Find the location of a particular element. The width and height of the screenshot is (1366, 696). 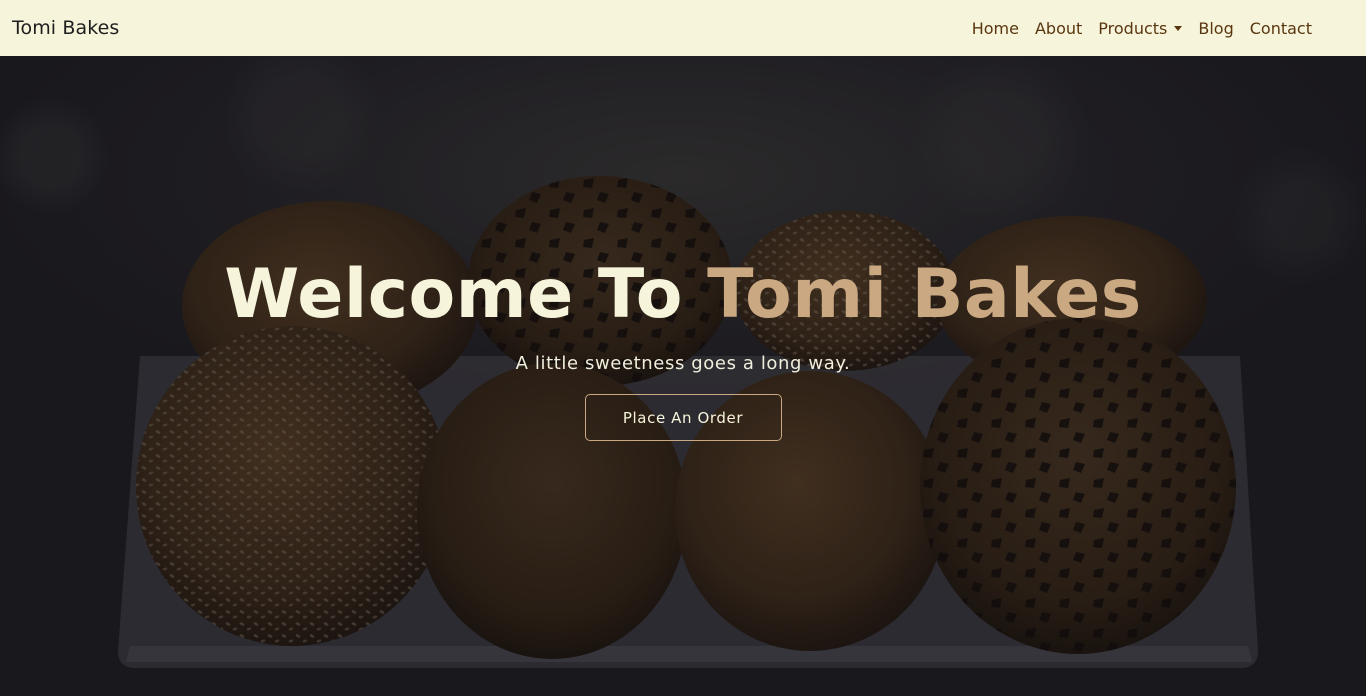

nav-link-about: About is located at coordinates (1058, 28).